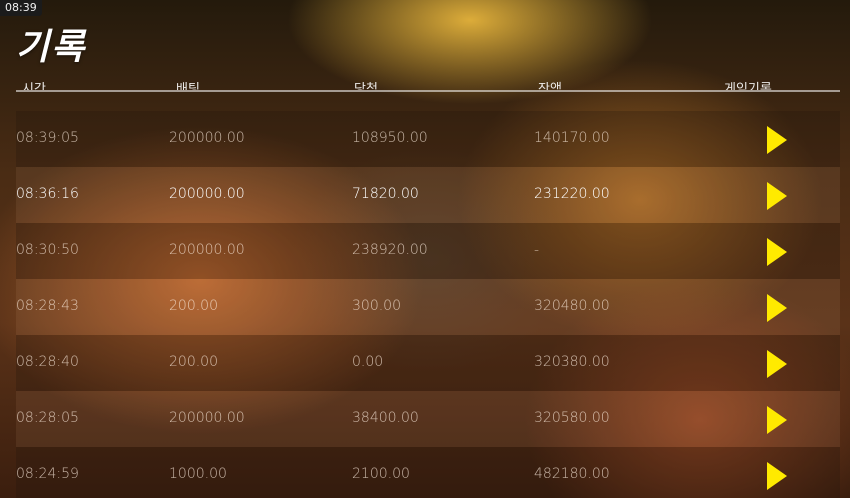 The image size is (850, 498). Describe the element at coordinates (537, 250) in the screenshot. I see `row-balance: -` at that location.